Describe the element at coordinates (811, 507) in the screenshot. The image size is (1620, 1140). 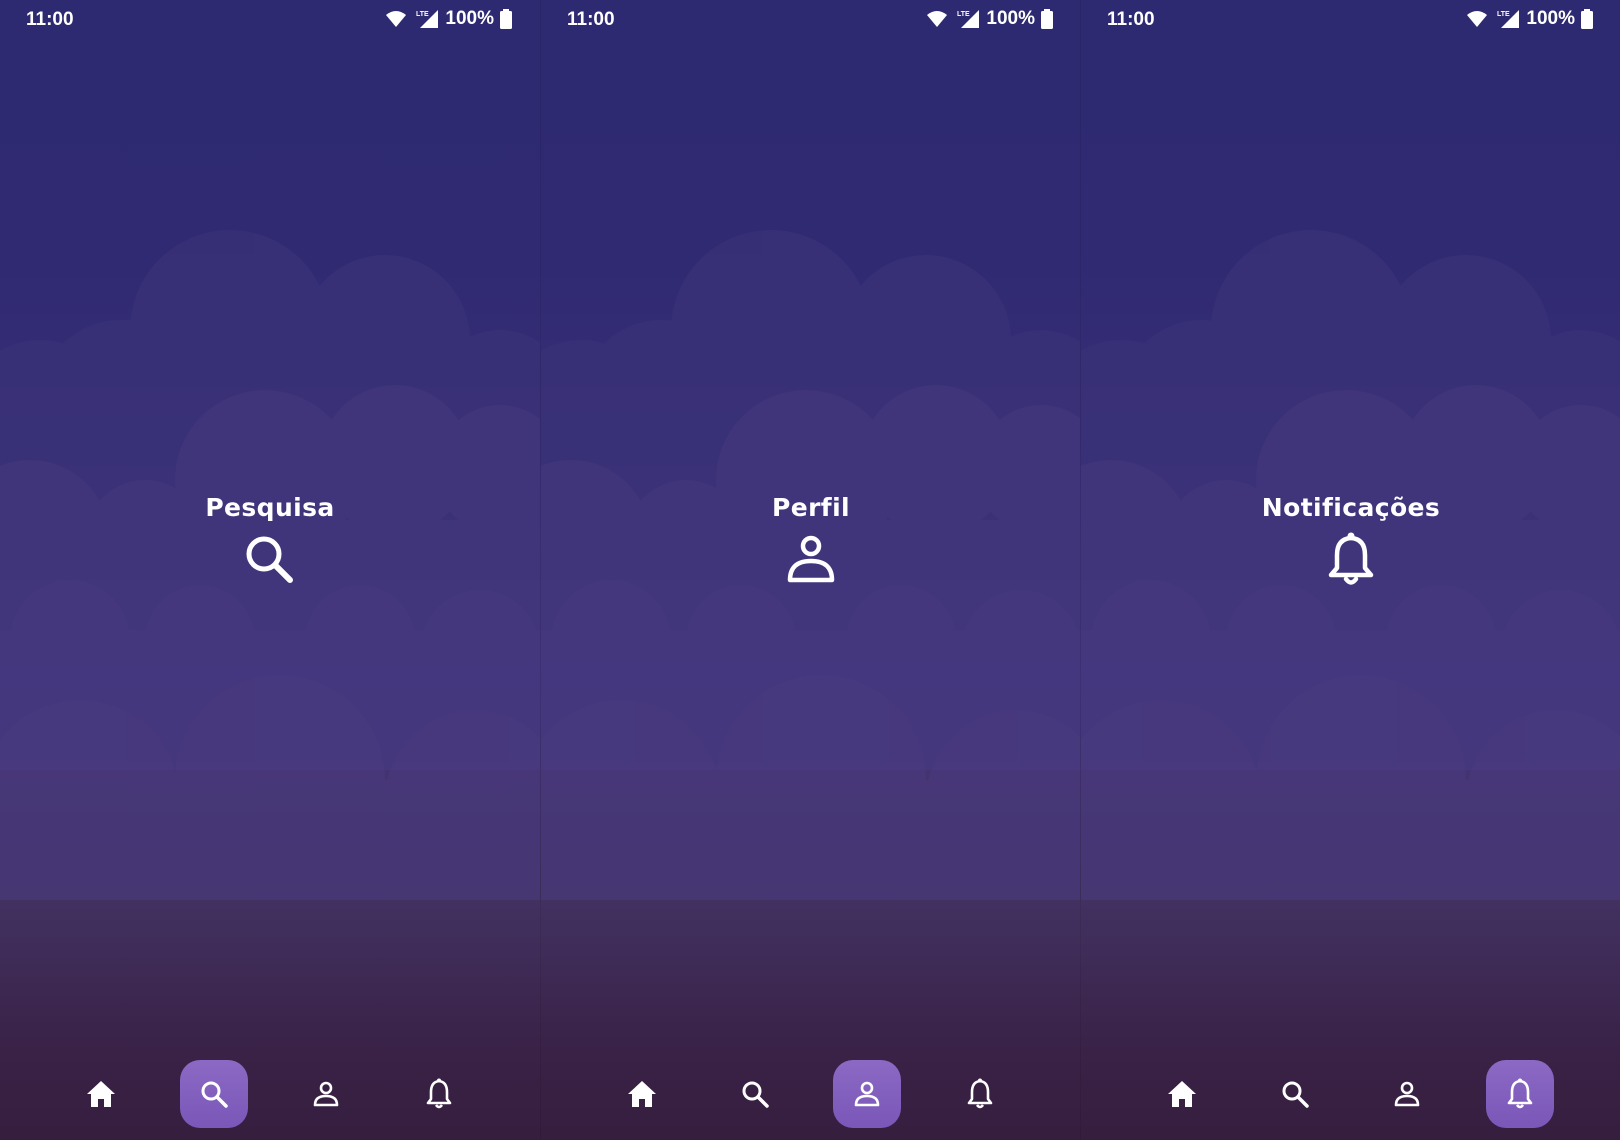
I see `page-title: Perfil` at that location.